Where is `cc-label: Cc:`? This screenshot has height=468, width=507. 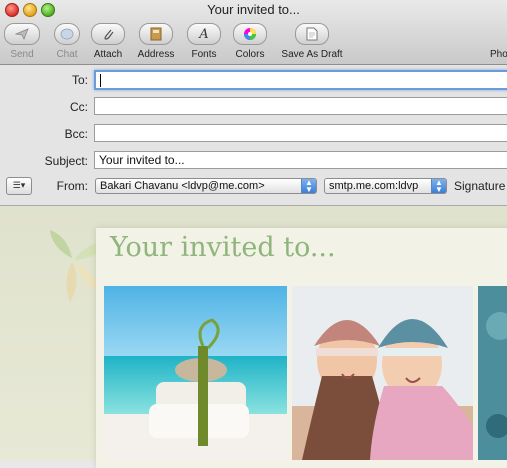
cc-label: Cc: is located at coordinates (79, 107).